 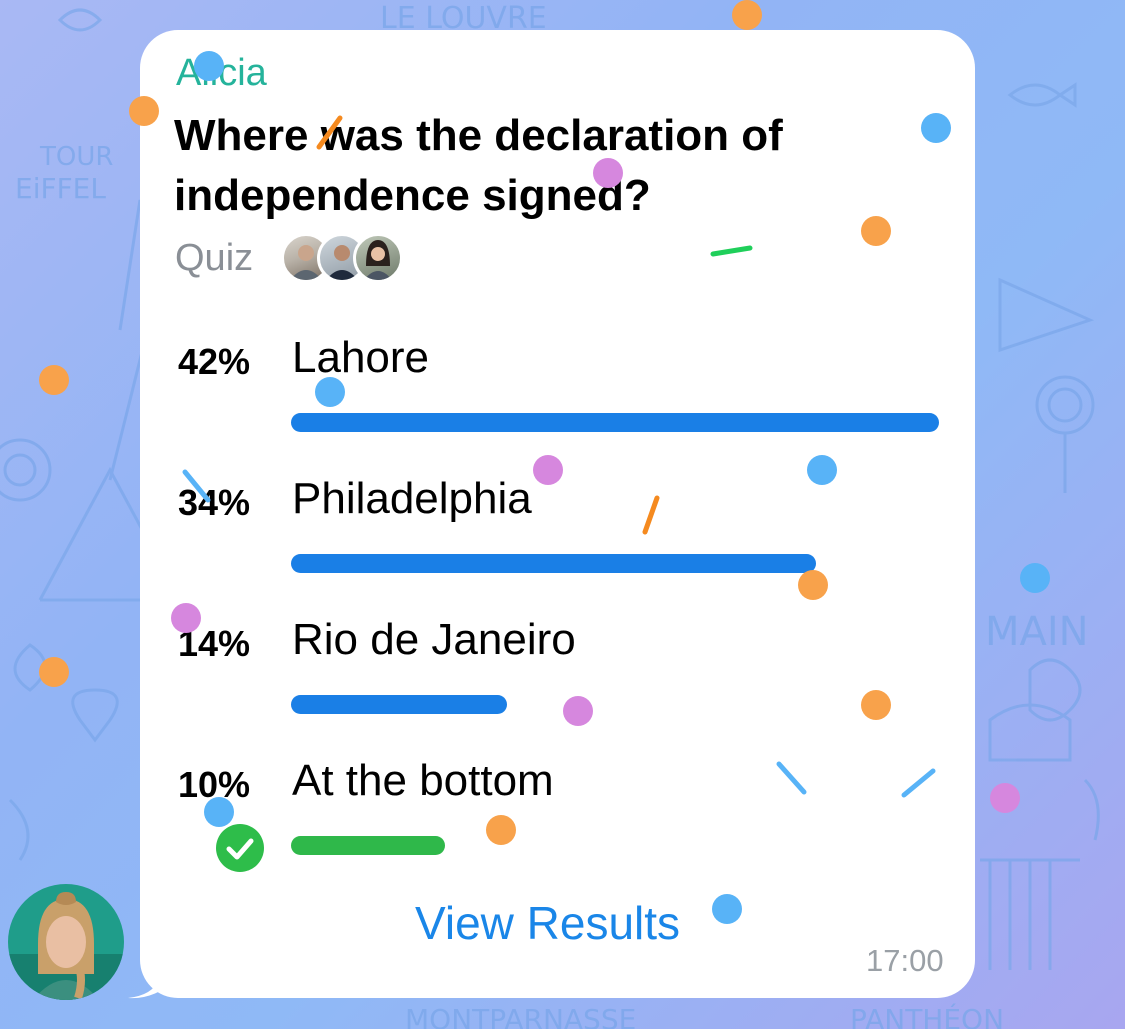 I want to click on message-time: 17:00, so click(x=905, y=960).